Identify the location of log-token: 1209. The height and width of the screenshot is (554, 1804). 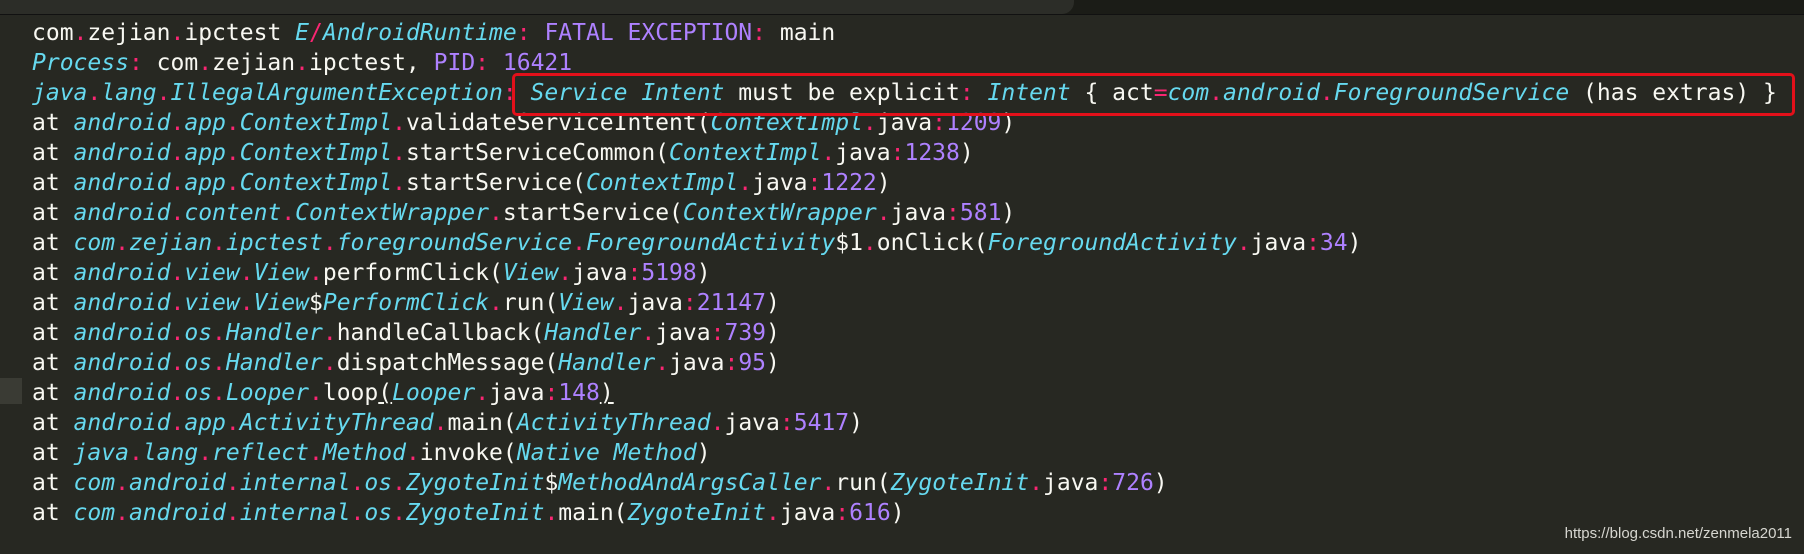
(974, 123).